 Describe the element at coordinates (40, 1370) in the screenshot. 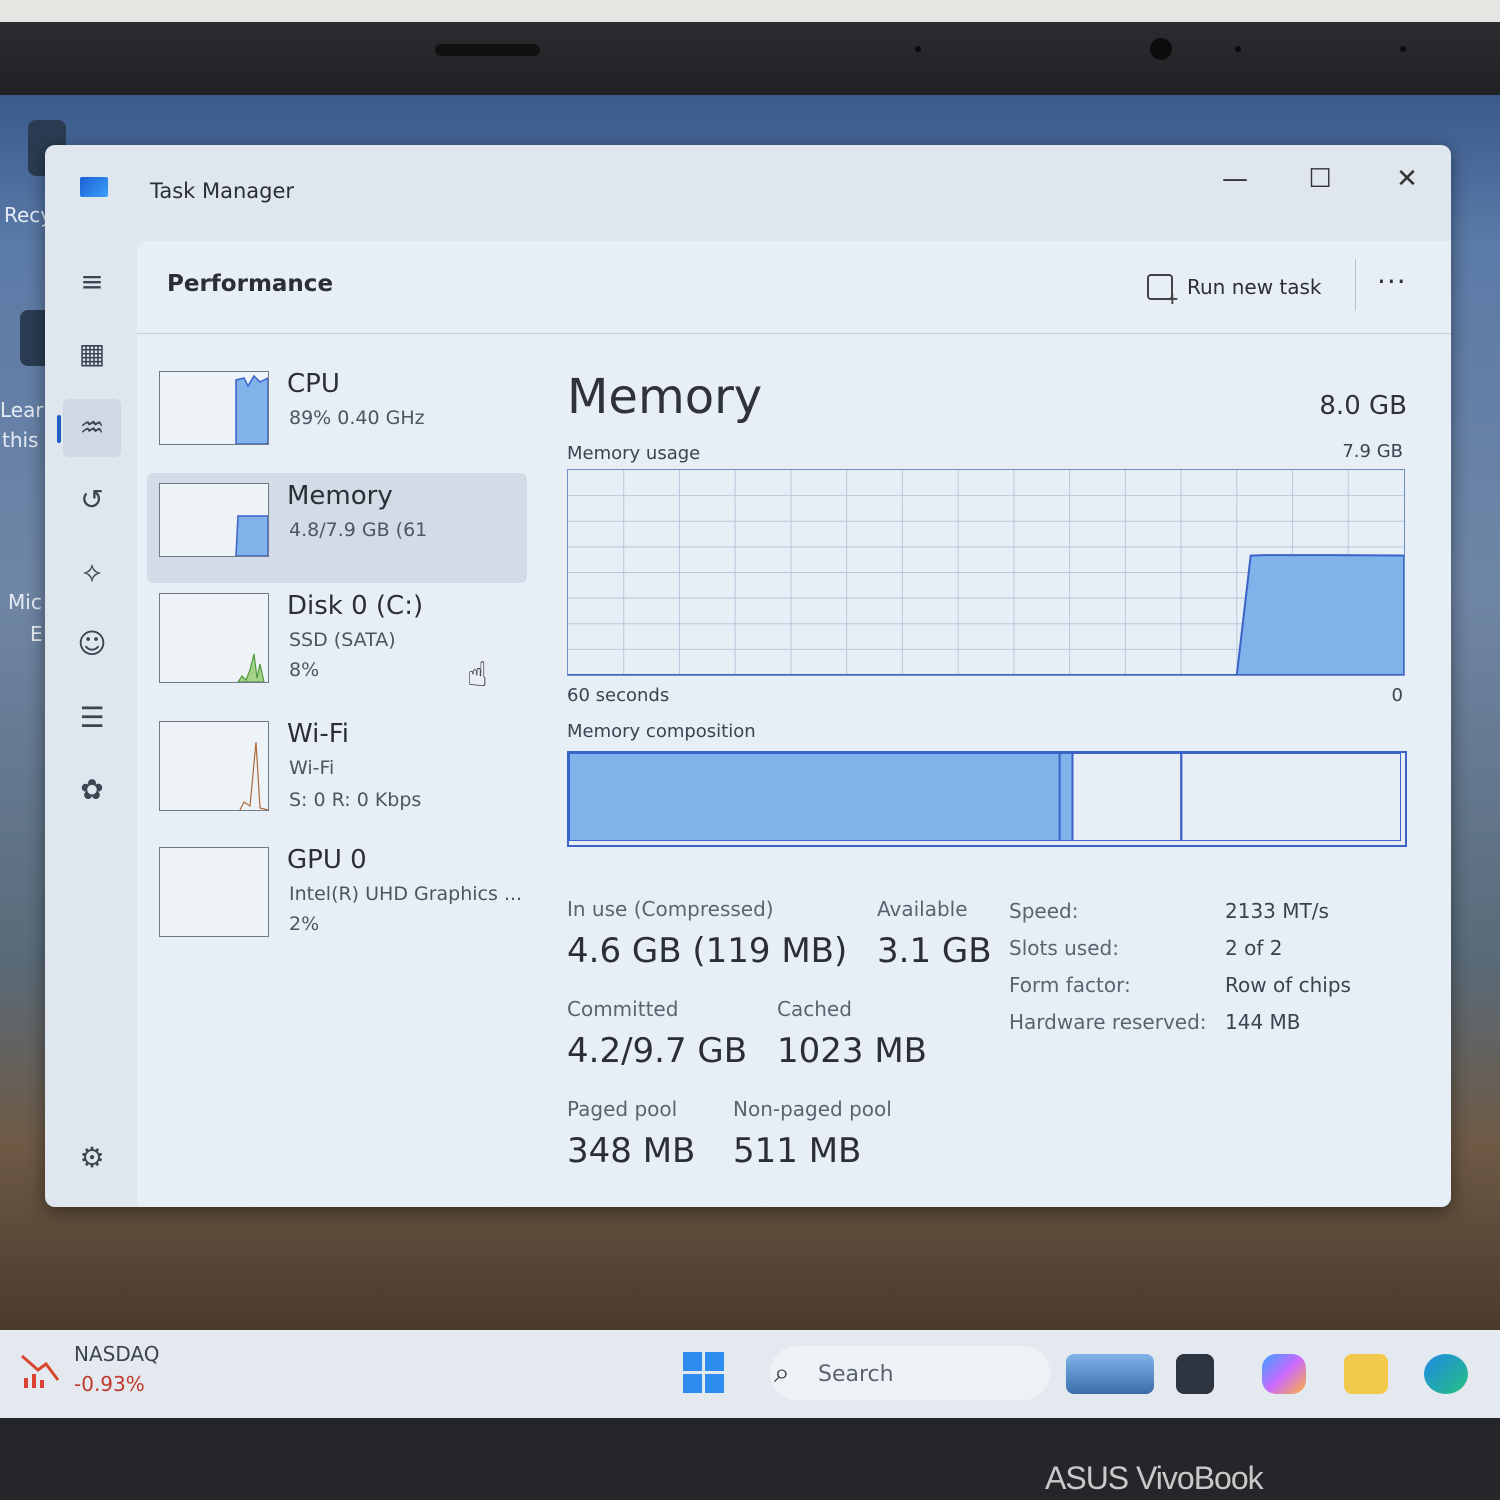

I see `stock-down-icon` at that location.